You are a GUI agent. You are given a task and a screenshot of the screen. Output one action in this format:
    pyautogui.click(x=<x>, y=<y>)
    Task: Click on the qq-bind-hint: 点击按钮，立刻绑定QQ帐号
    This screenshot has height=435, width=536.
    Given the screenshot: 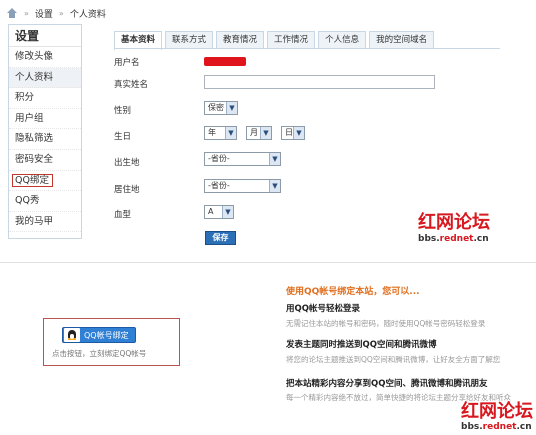 What is the action you would take?
    pyautogui.click(x=99, y=353)
    